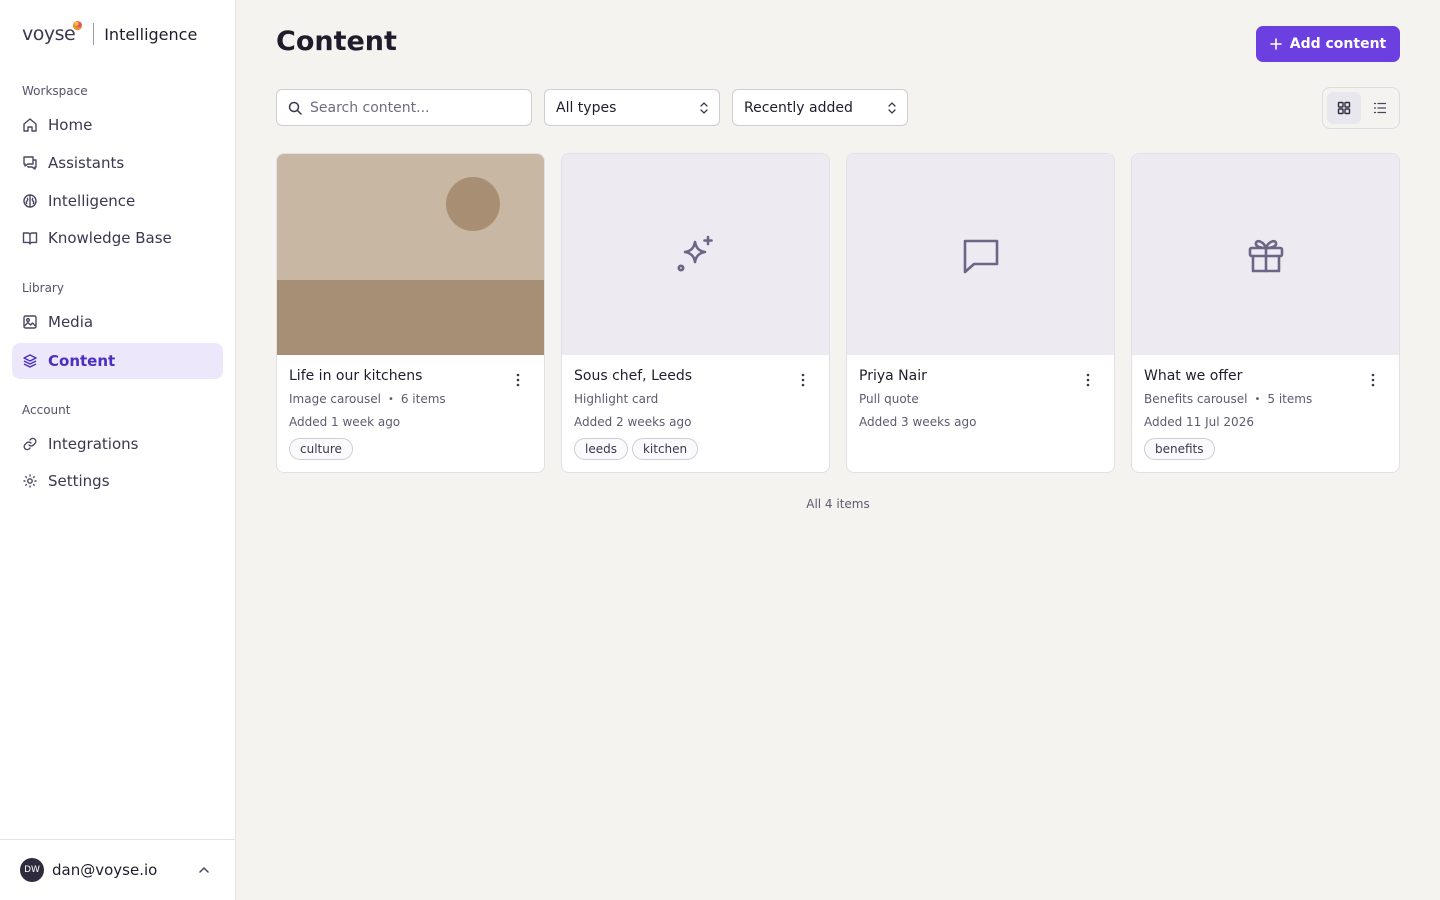 This screenshot has height=900, width=1440. Describe the element at coordinates (93, 444) in the screenshot. I see `sidebar-item-label: Integrations` at that location.